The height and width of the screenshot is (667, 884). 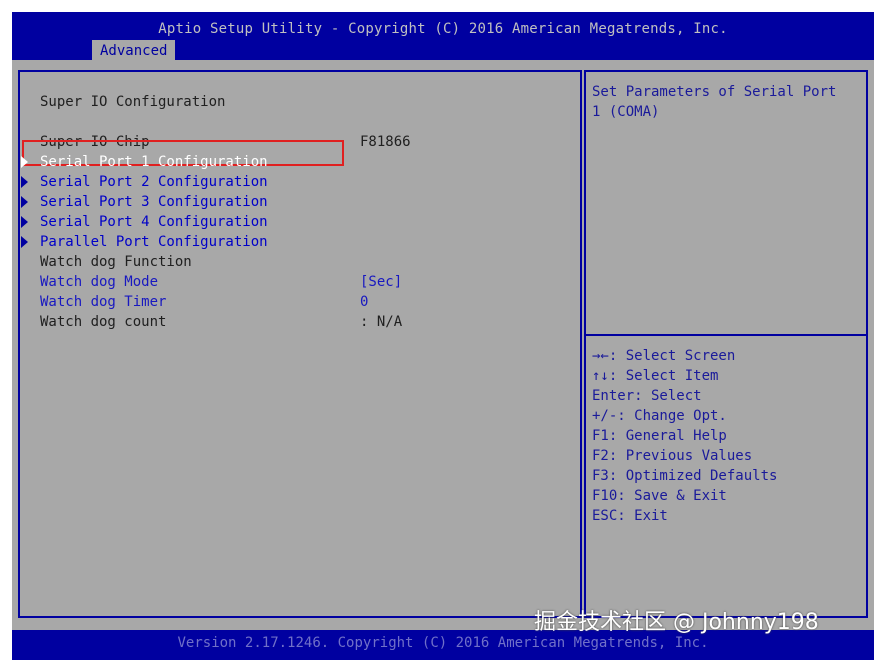 What do you see at coordinates (676, 622) in the screenshot?
I see `watermark: 掘金技术社区 @ Johnny198` at bounding box center [676, 622].